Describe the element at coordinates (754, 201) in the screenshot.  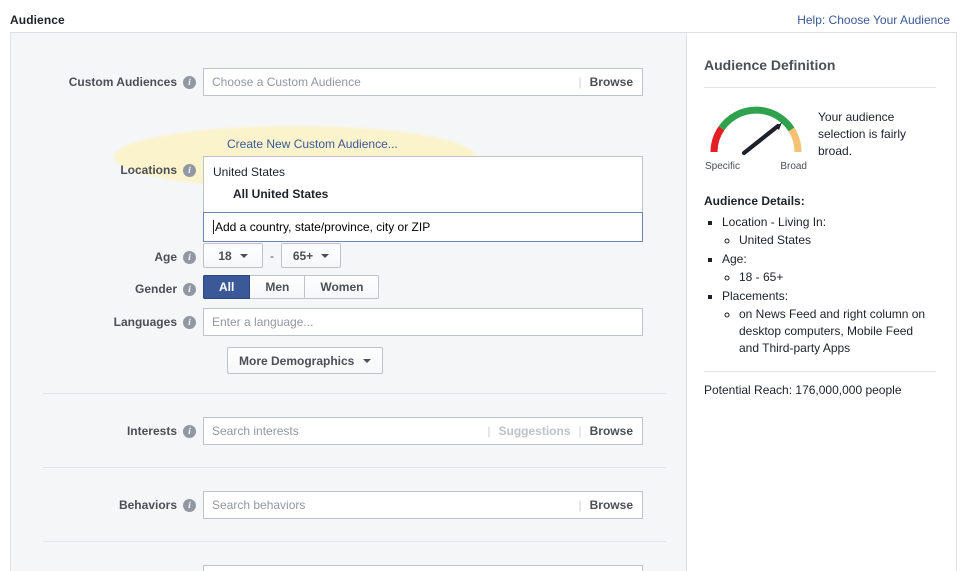
I see `audience-details-title: Audience Details:` at that location.